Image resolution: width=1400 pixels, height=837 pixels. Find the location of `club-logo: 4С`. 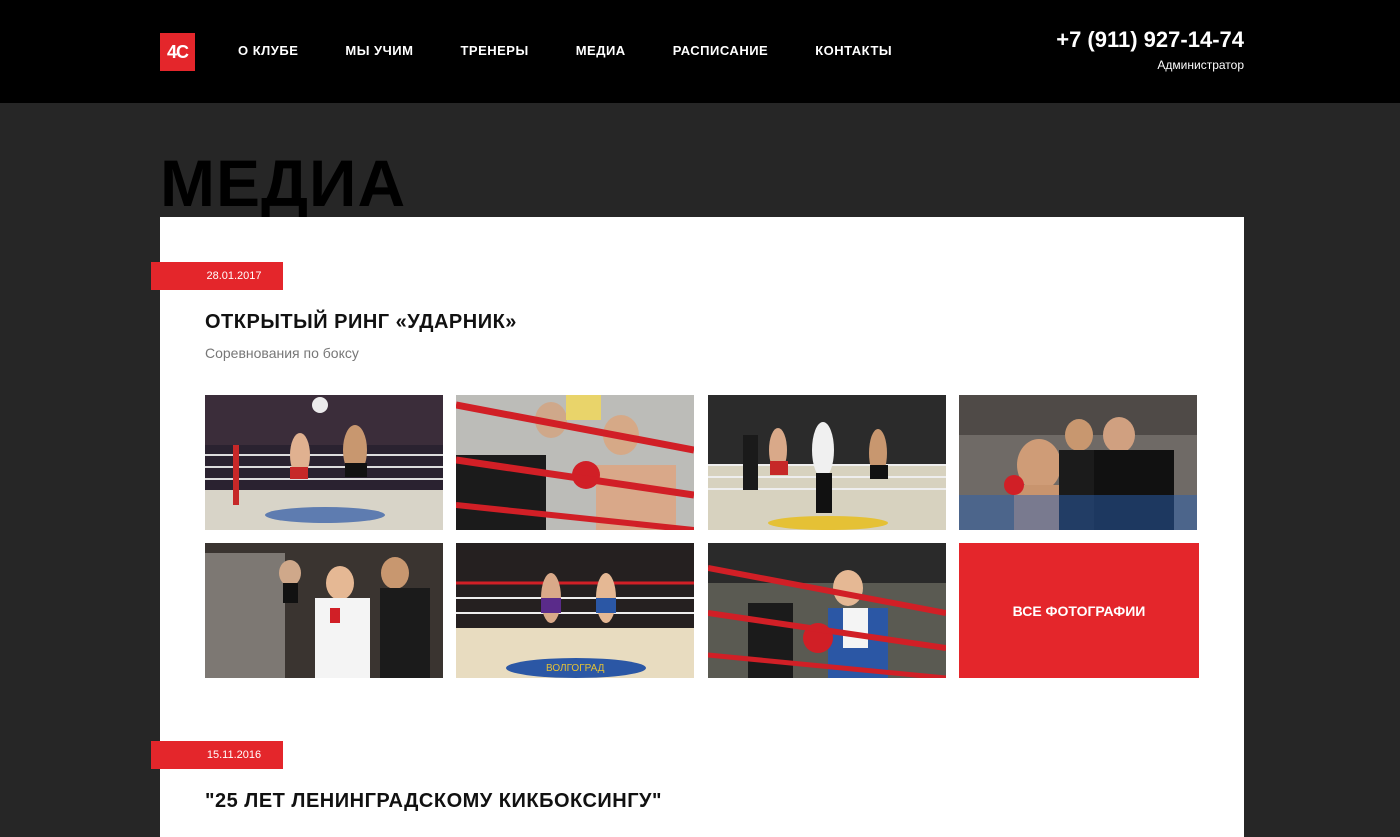

club-logo: 4С is located at coordinates (177, 52).